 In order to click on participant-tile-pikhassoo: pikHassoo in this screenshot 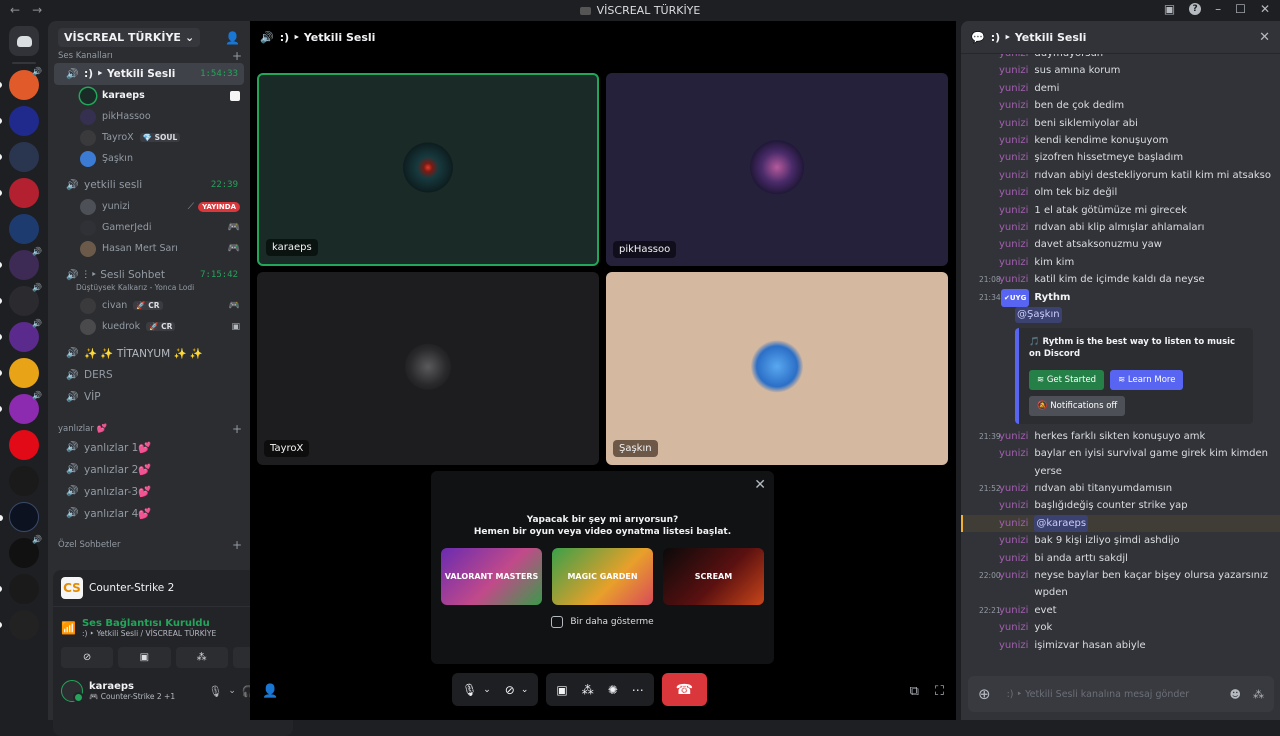, I will do `click(777, 169)`.